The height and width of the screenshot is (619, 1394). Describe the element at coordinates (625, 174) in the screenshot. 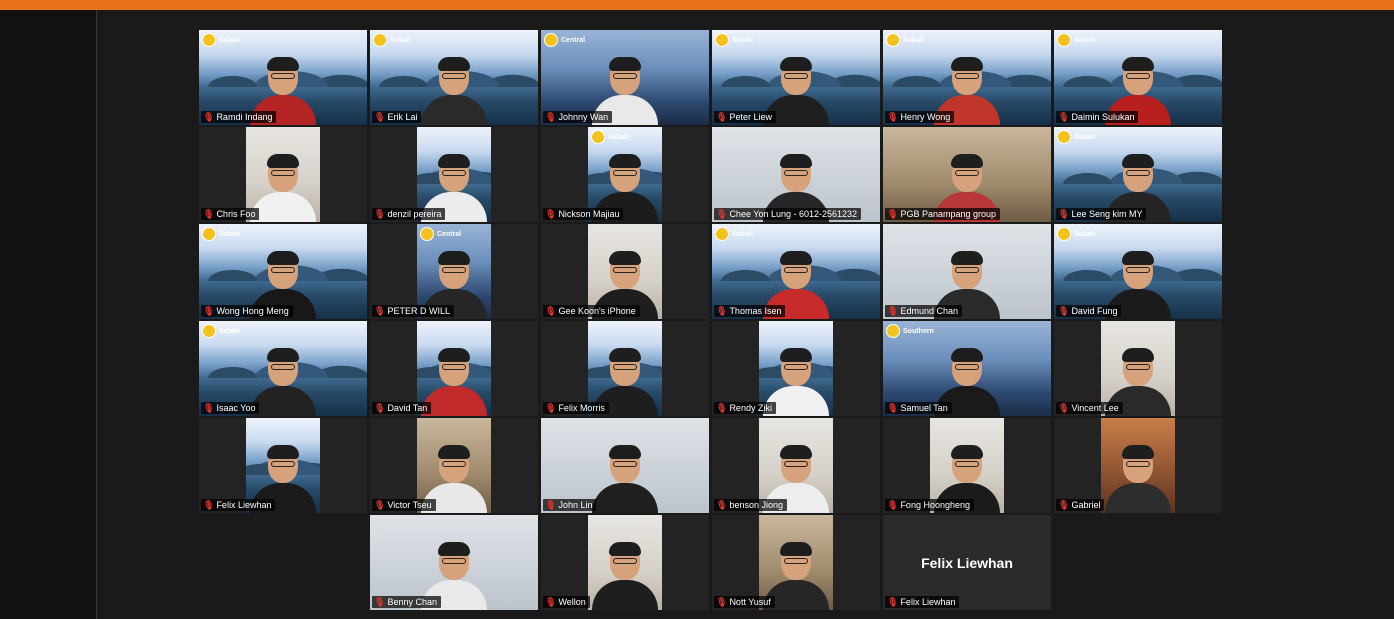

I see `participant-tile: Sabah 🎙 Nickson Majiau` at that location.